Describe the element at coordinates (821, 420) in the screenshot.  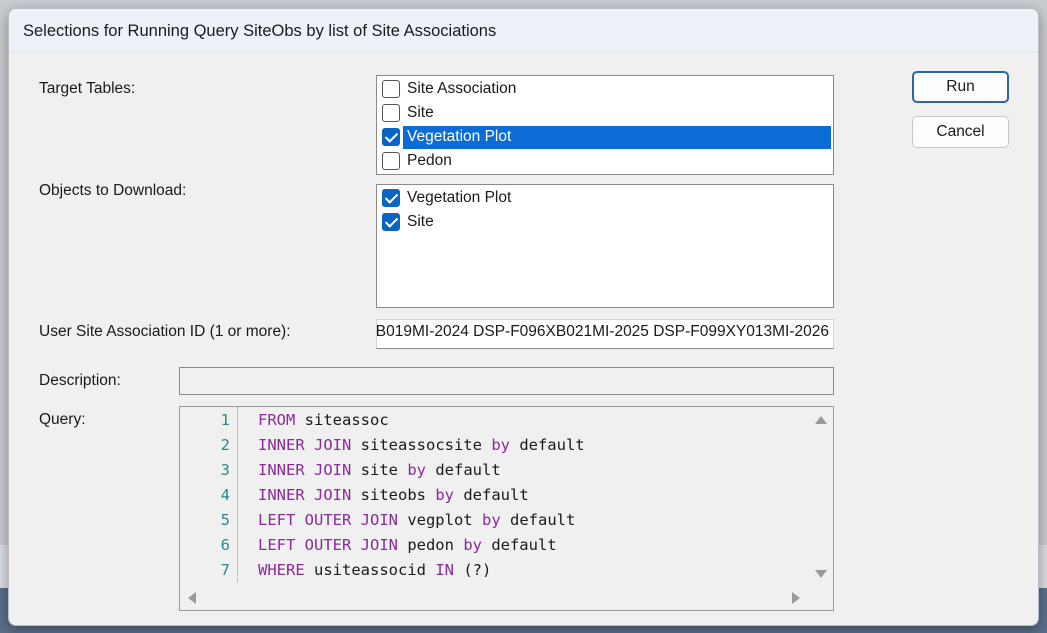
I see `scroll-up-arrow-icon` at that location.